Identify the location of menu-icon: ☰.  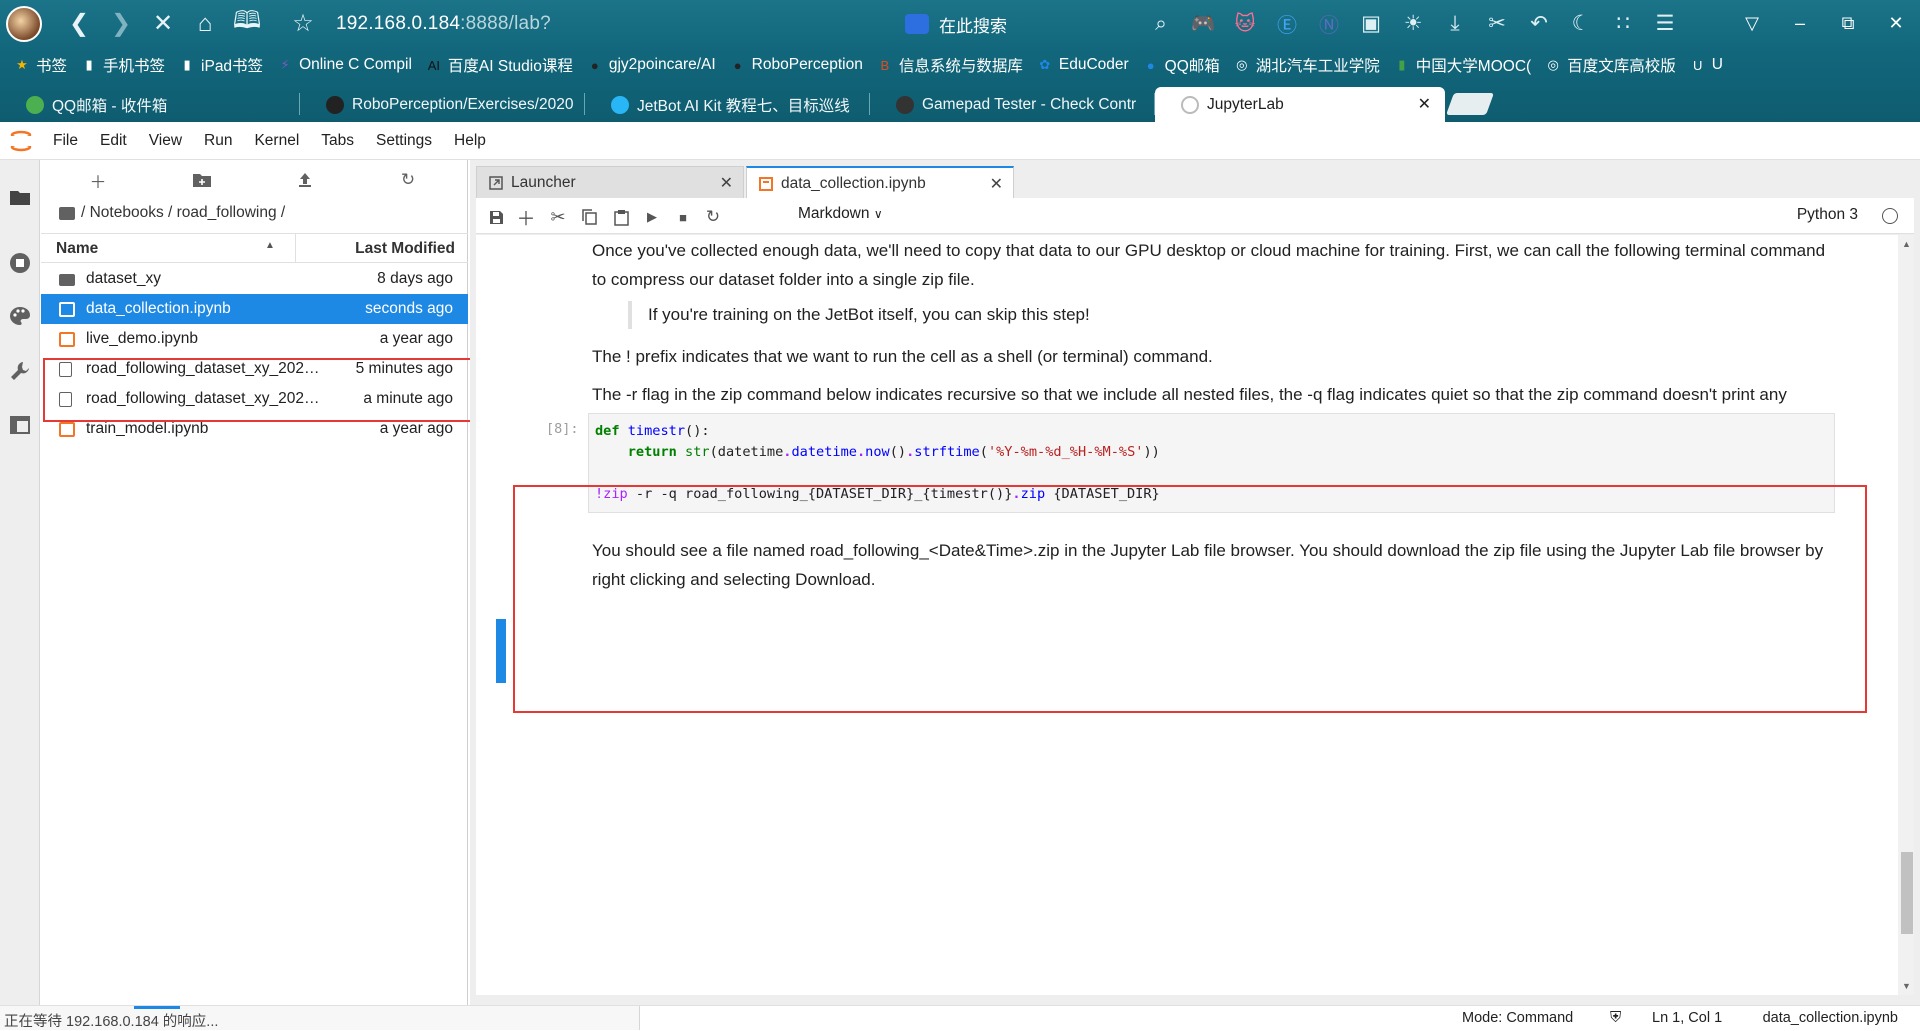
(1665, 24).